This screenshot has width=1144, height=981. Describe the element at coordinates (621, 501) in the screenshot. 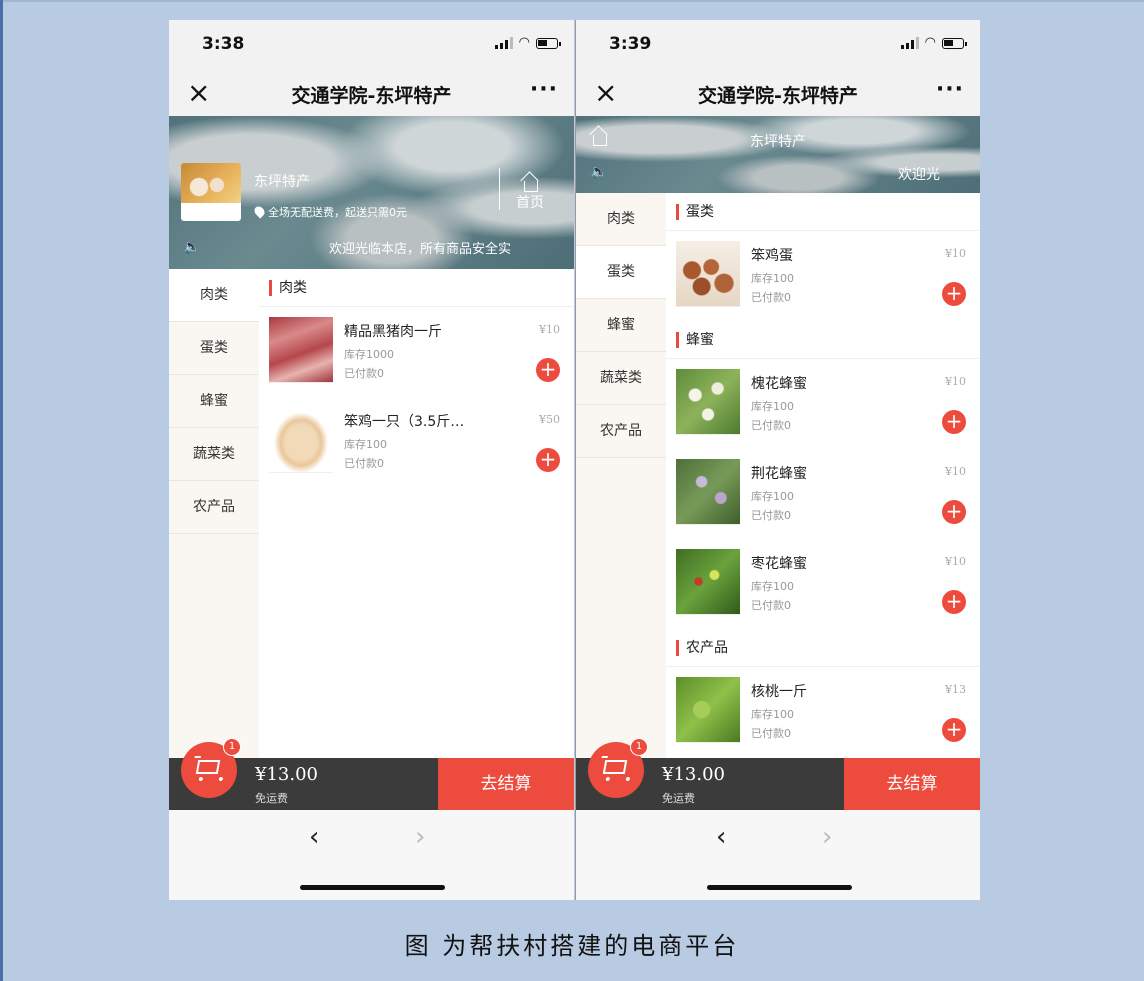

I see `category-sidebar: 肉类 蛋类 蜂蜜 蔬菜类 农产品` at that location.